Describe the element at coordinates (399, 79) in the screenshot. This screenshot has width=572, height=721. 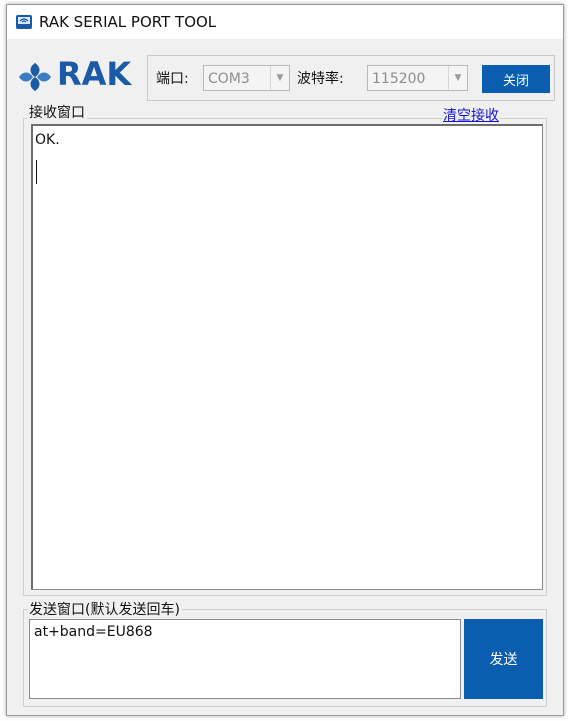
I see `baud-rate-select-value: 115200` at that location.